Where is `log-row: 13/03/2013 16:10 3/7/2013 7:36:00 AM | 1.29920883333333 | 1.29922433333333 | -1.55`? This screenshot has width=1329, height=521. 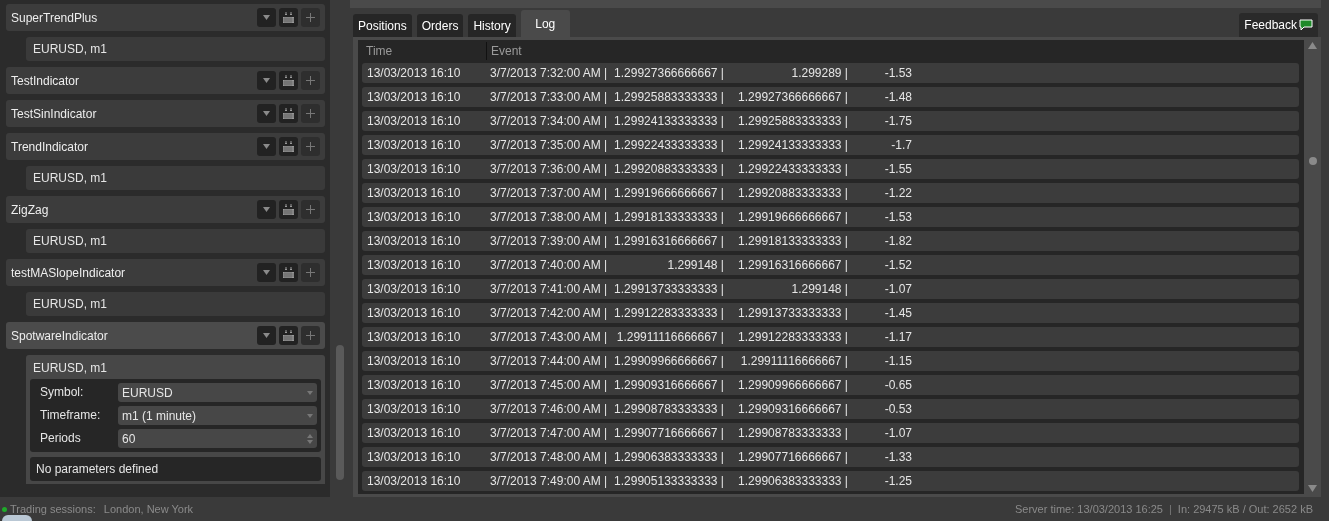 log-row: 13/03/2013 16:10 3/7/2013 7:36:00 AM | 1.29920883333333 | 1.29922433333333 | -1.55 is located at coordinates (830, 169).